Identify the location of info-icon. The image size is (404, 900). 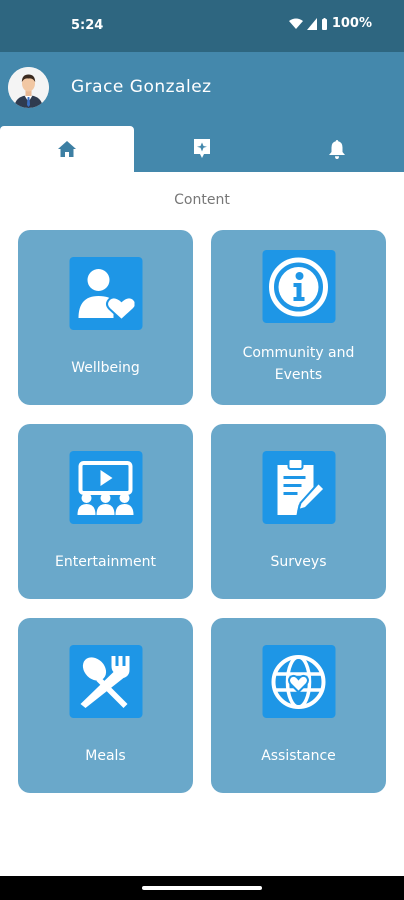
(298, 286).